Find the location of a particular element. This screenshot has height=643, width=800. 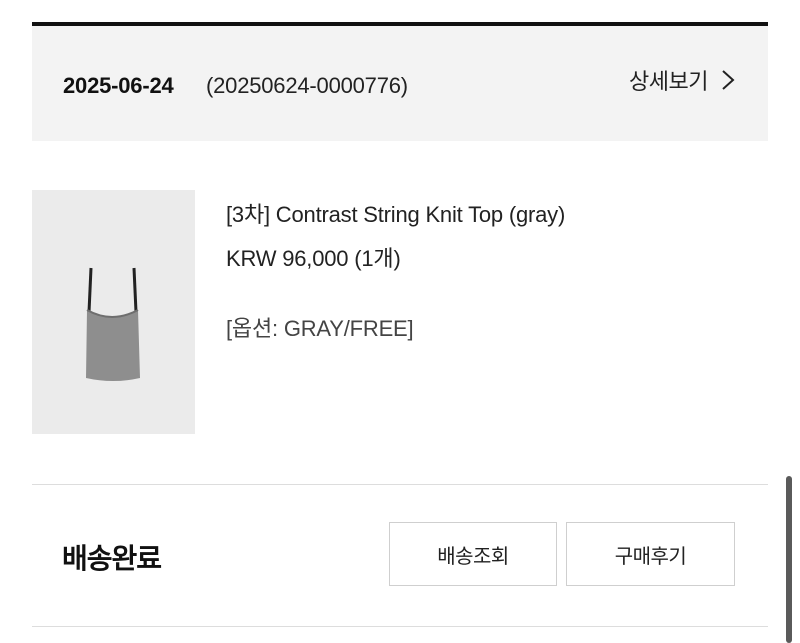

bottom-divider is located at coordinates (400, 626).